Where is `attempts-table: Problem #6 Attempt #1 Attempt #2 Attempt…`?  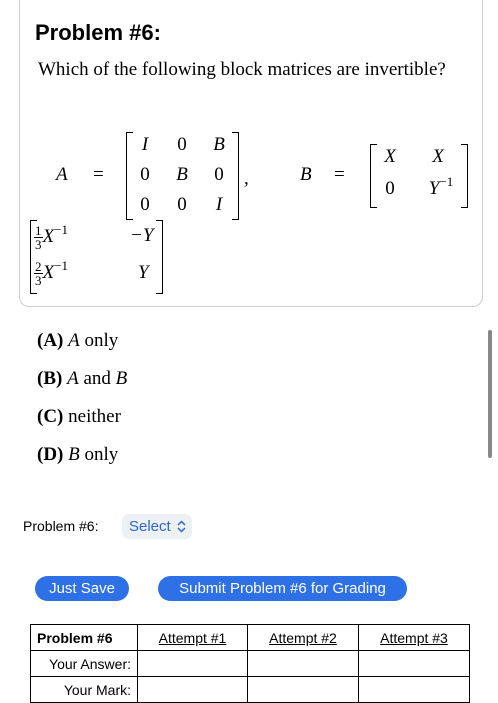 attempts-table: Problem #6 Attempt #1 Attempt #2 Attempt… is located at coordinates (250, 663).